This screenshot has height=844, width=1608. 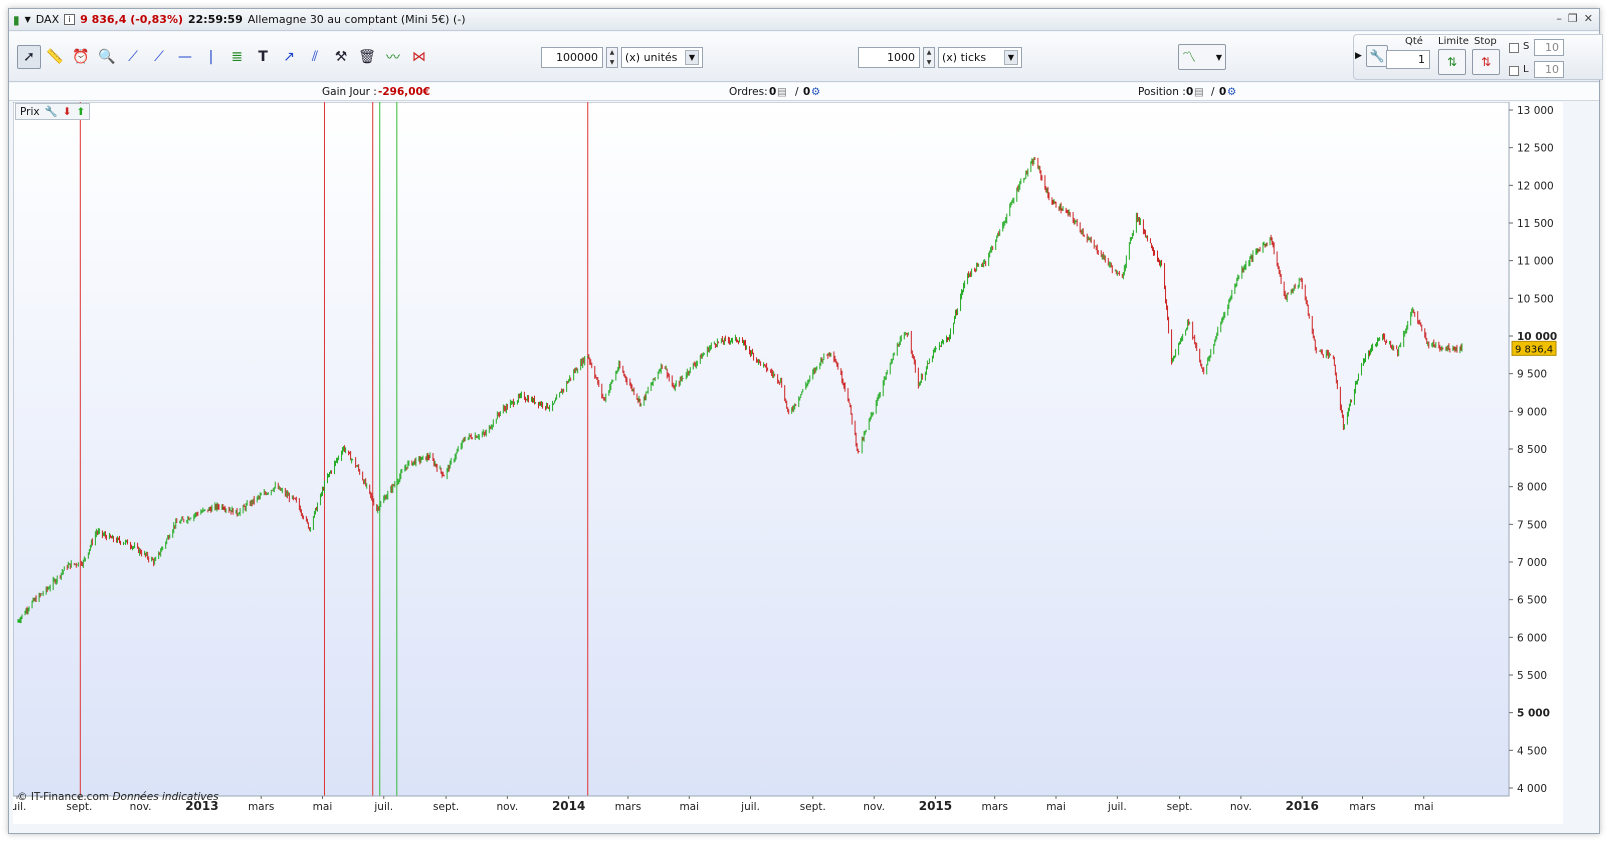 I want to click on chart-style-button: 〽 ▼, so click(x=1202, y=57).